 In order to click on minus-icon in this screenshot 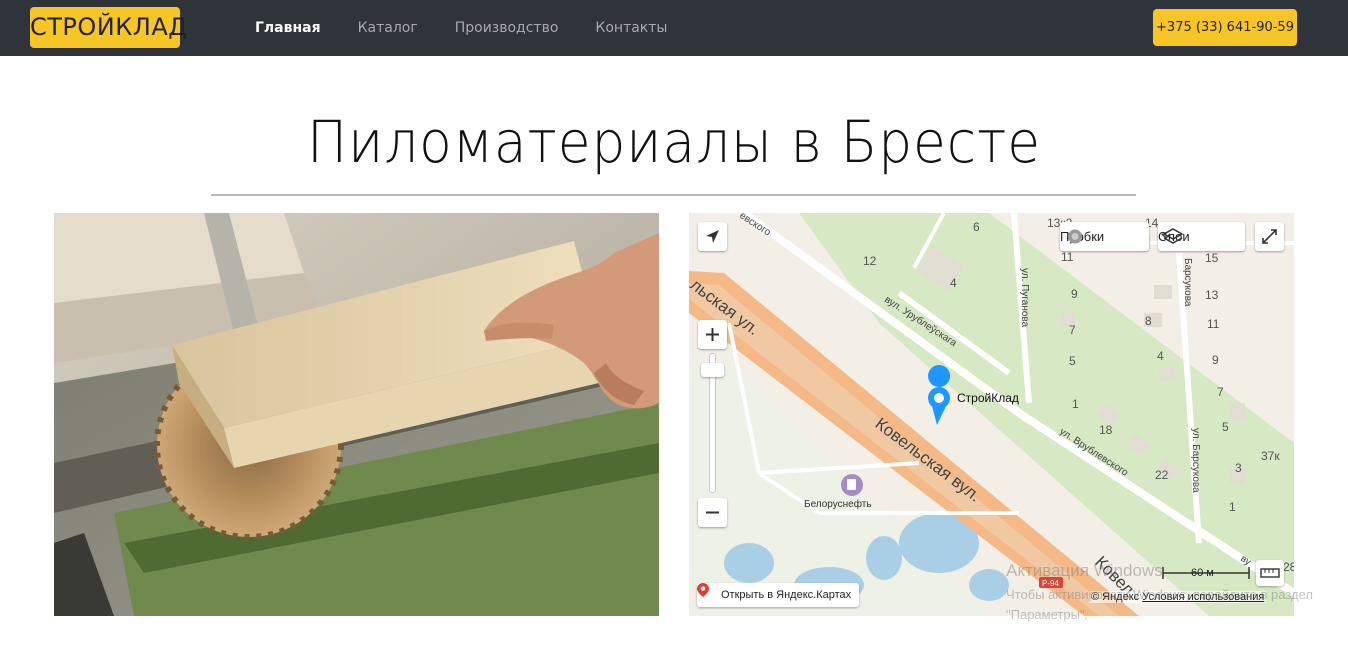, I will do `click(712, 512)`.